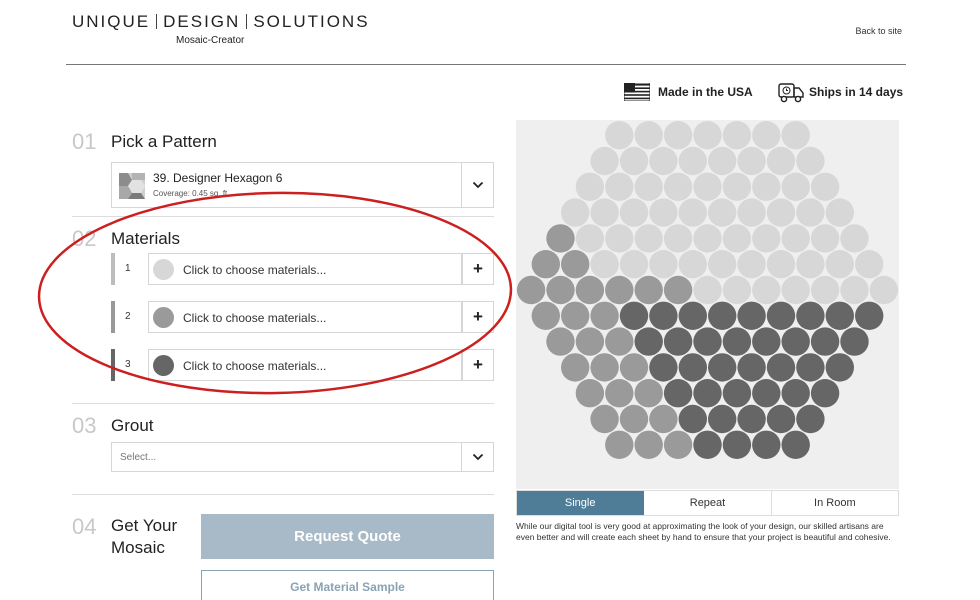  Describe the element at coordinates (128, 268) in the screenshot. I see `material-number: 1` at that location.